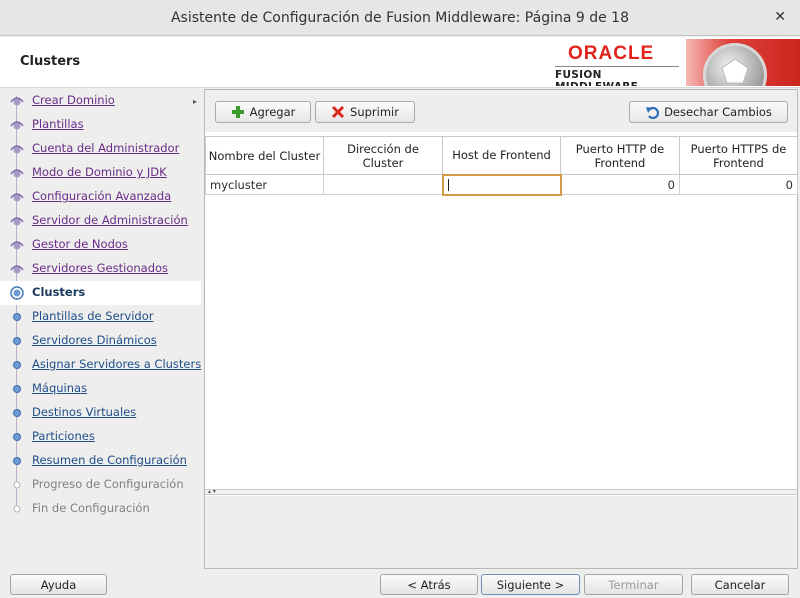  What do you see at coordinates (738, 155) in the screenshot?
I see `column-header-https-port: Puerto HTTPS de Frontend` at bounding box center [738, 155].